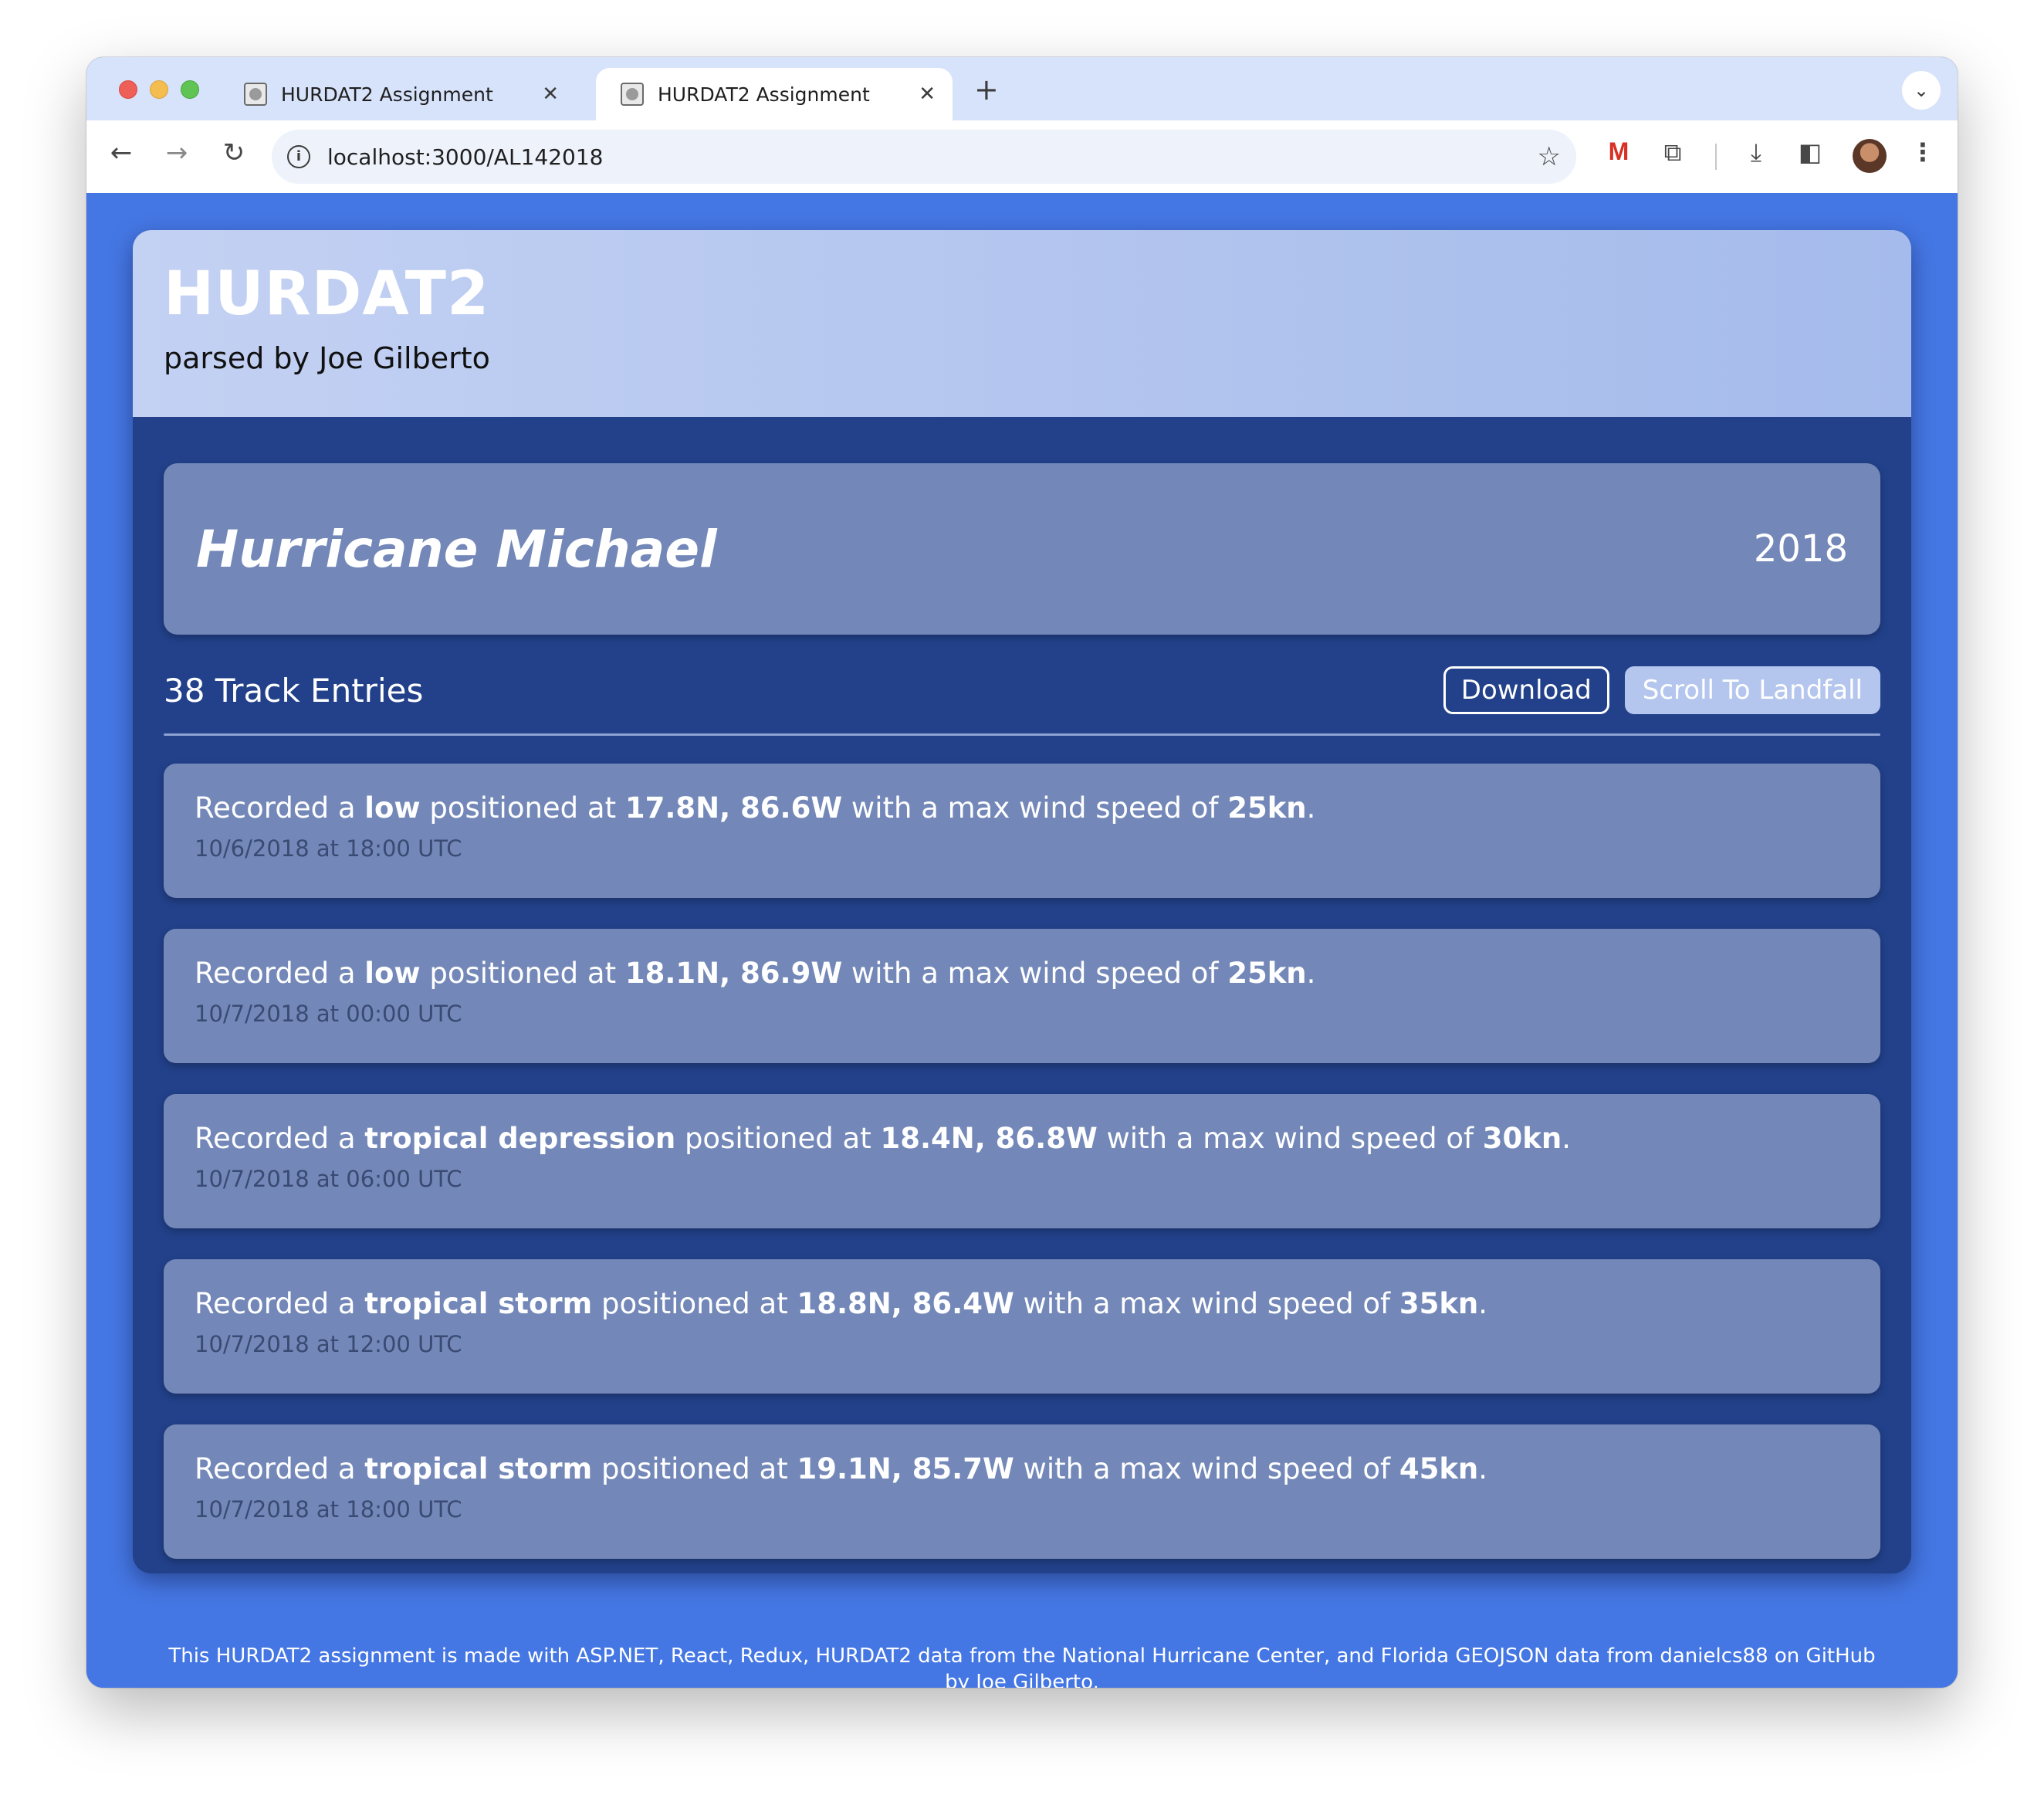 The width and height of the screenshot is (2044, 1802). I want to click on entries-divider, so click(1022, 735).